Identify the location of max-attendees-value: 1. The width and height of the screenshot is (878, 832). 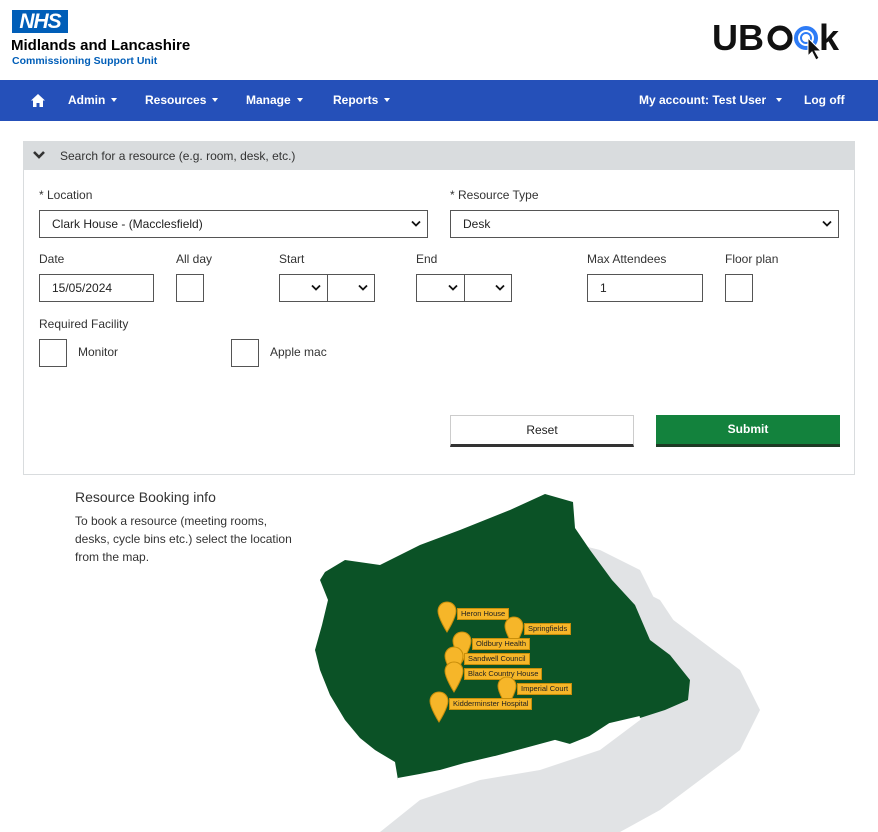
(603, 288).